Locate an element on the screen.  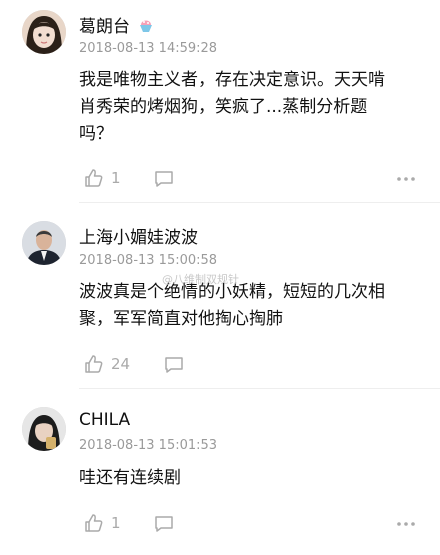
like-button: 24 is located at coordinates (107, 364).